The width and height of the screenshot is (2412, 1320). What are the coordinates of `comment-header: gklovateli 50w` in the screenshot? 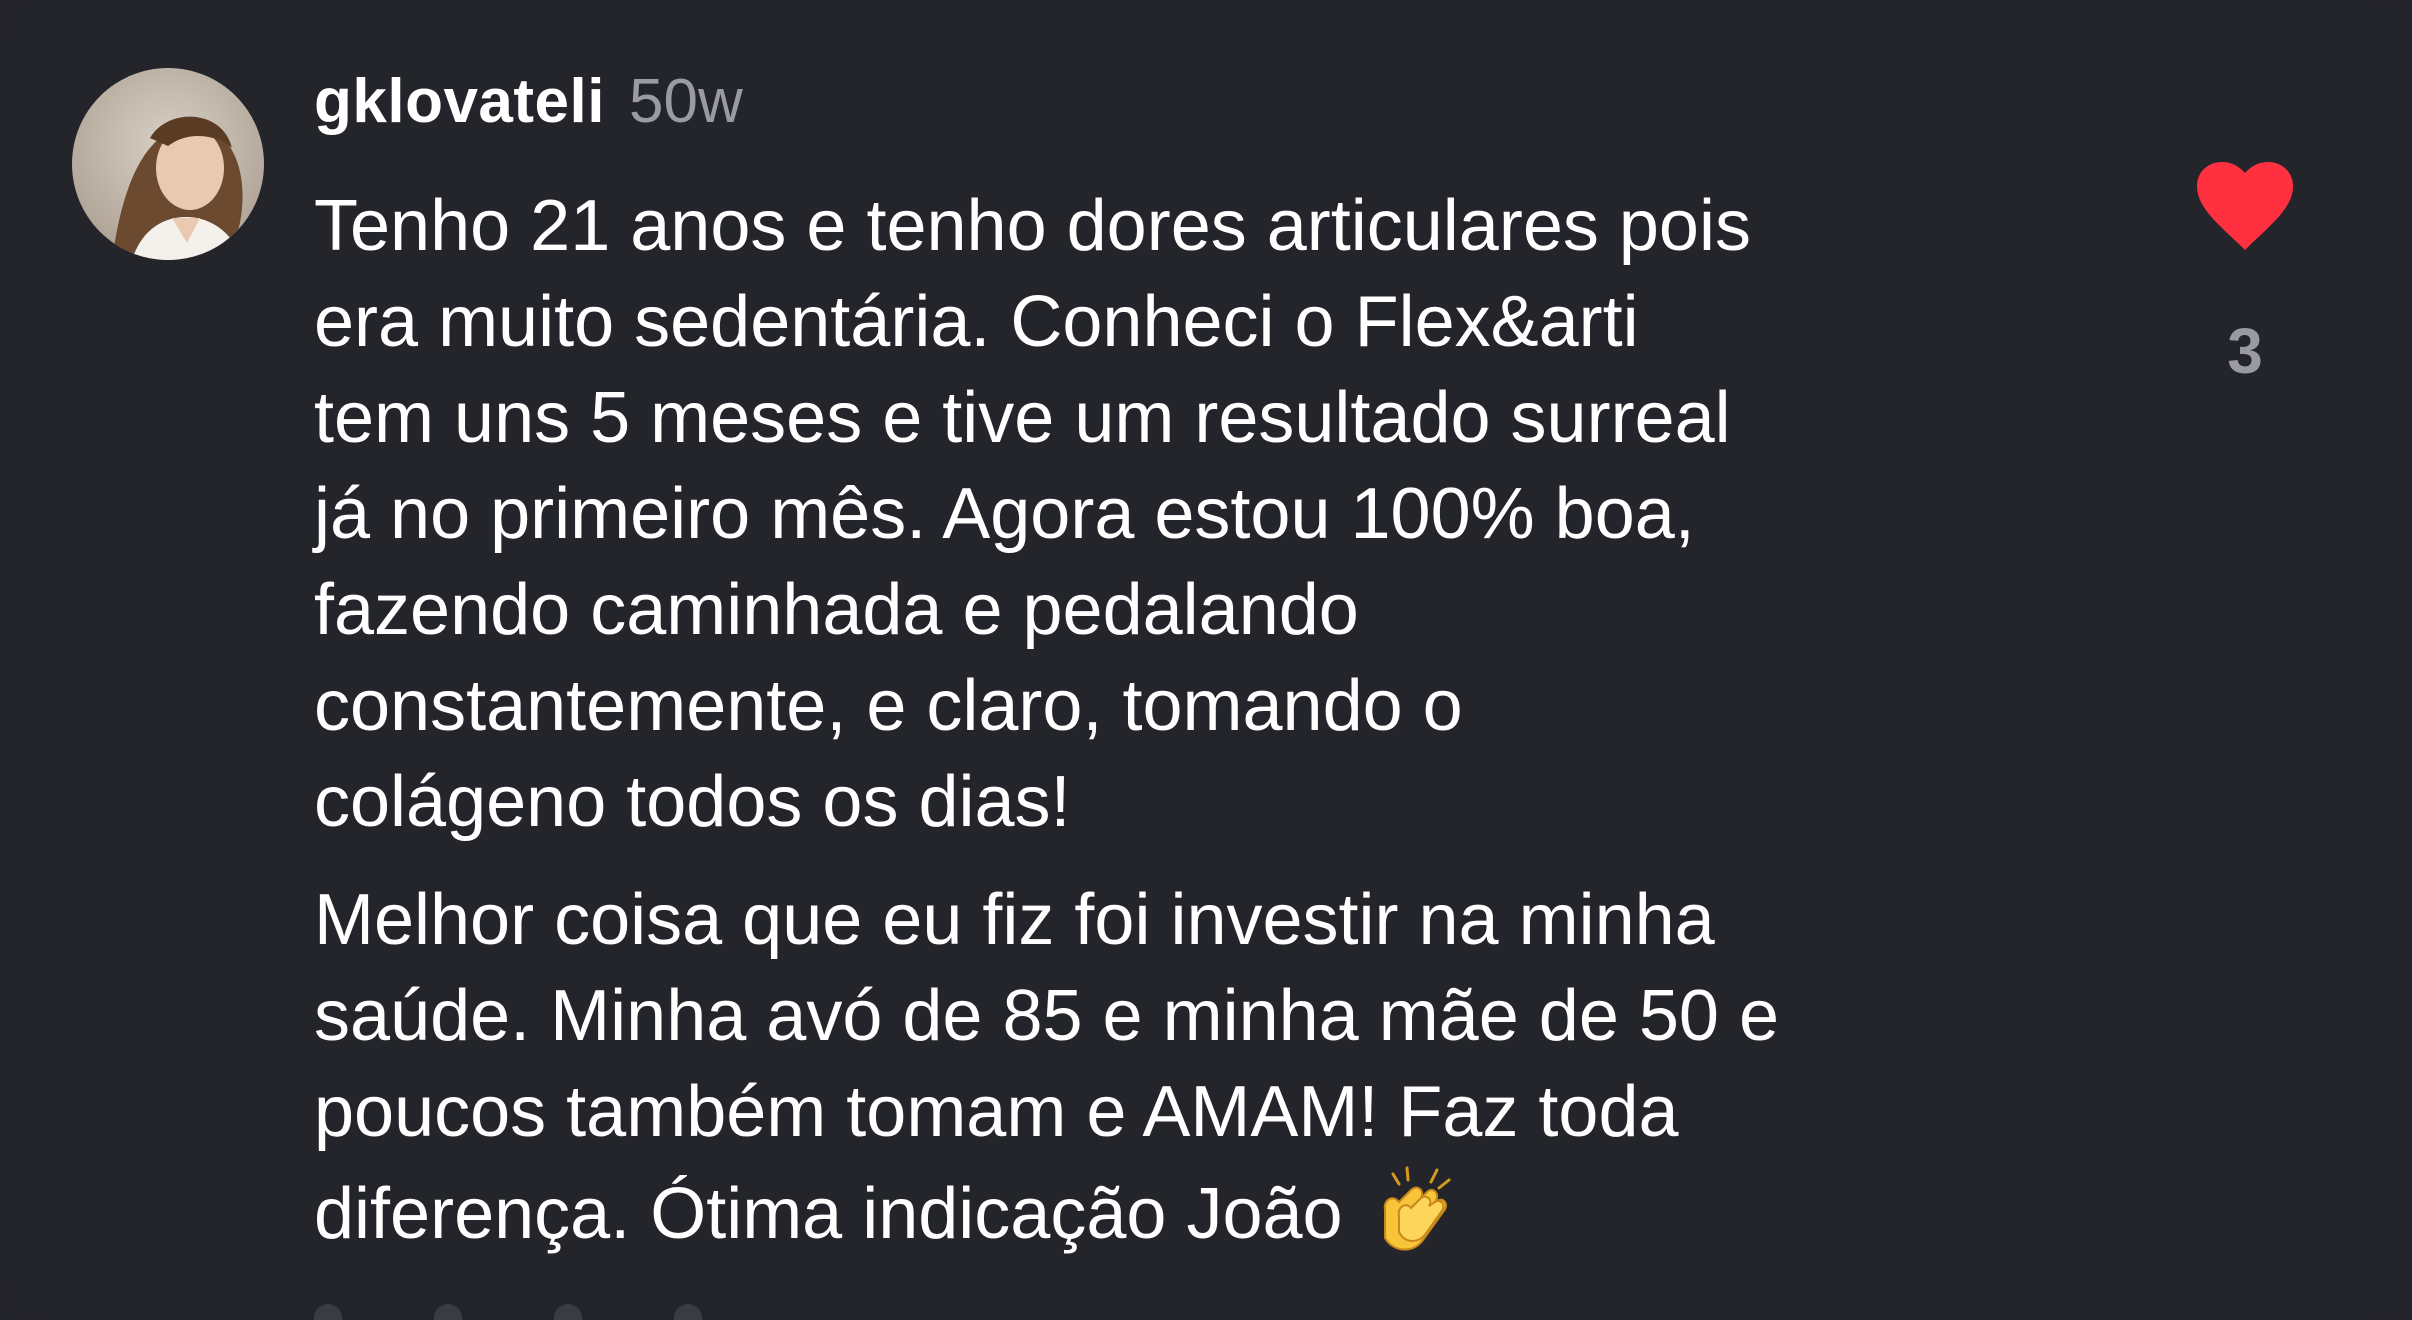 It's located at (528, 111).